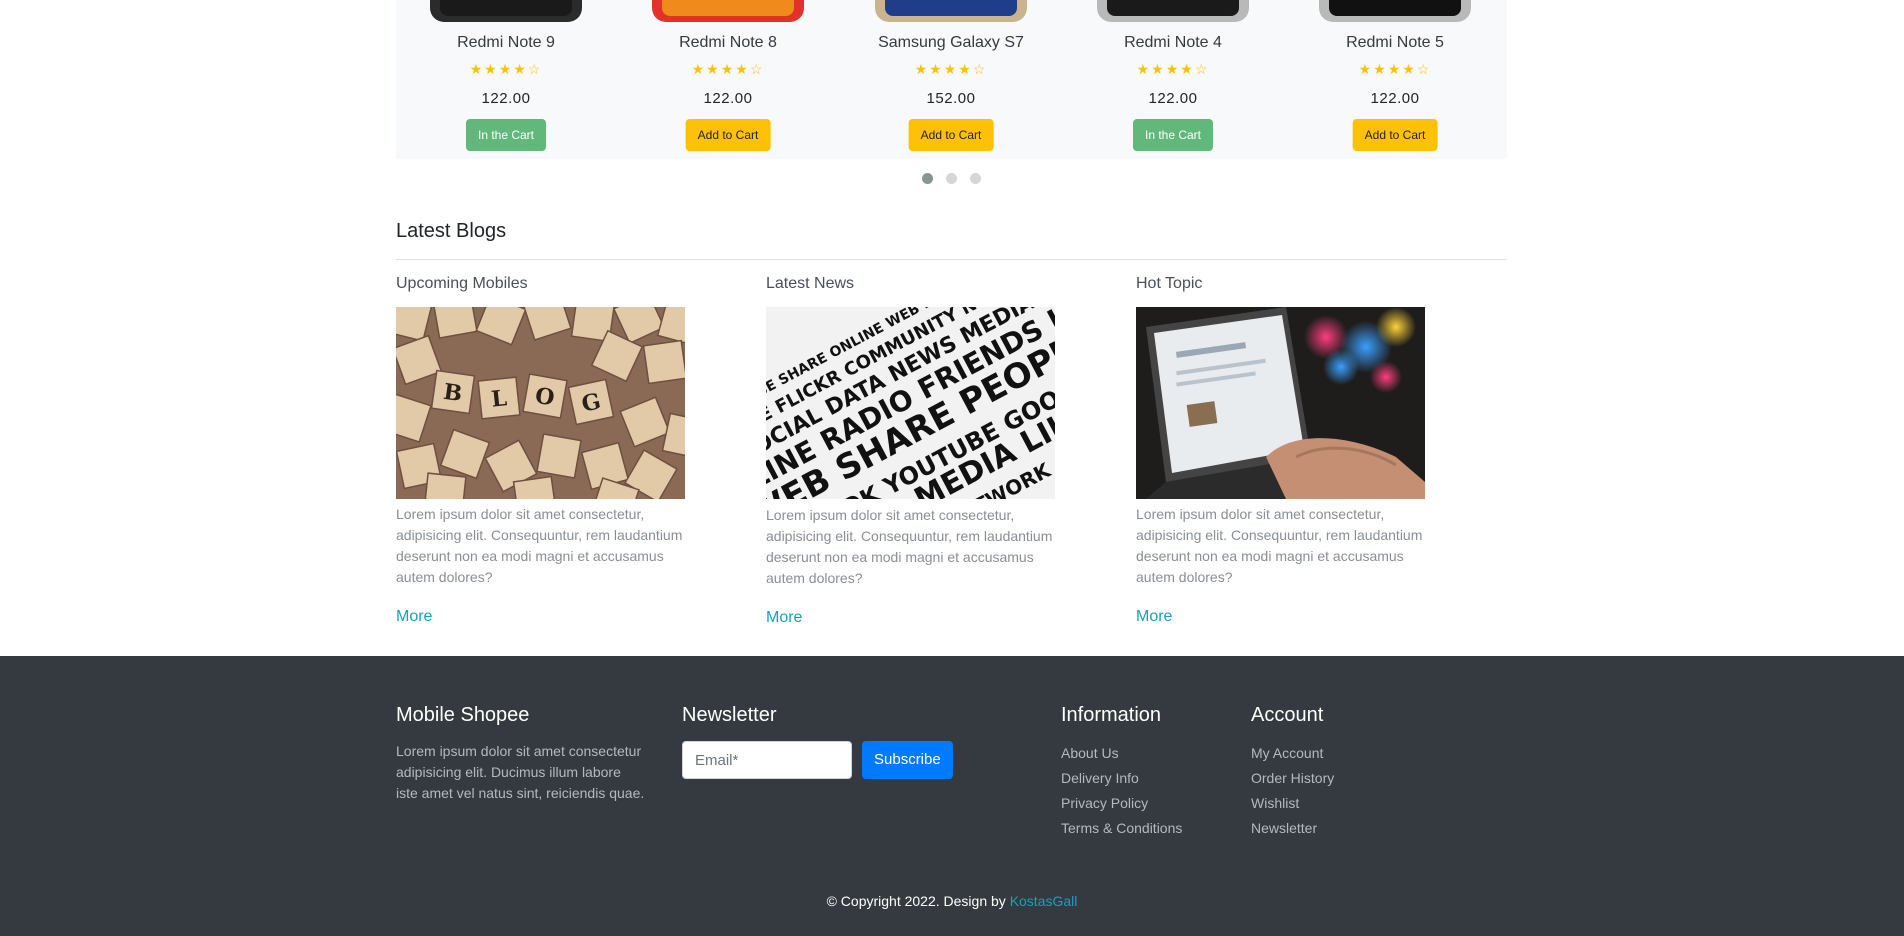 Image resolution: width=1904 pixels, height=936 pixels. Describe the element at coordinates (463, 715) in the screenshot. I see `footer-brand-title: Mobile Shopee` at that location.